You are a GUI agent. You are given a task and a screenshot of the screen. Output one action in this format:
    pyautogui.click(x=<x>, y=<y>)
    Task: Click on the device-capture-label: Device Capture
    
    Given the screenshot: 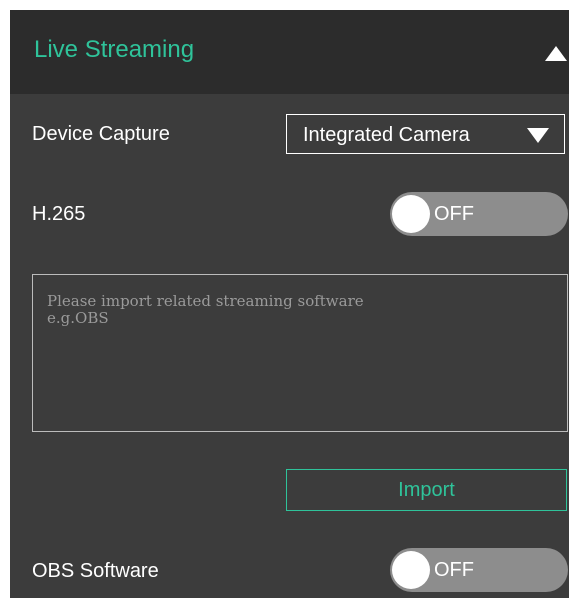 What is the action you would take?
    pyautogui.click(x=101, y=134)
    